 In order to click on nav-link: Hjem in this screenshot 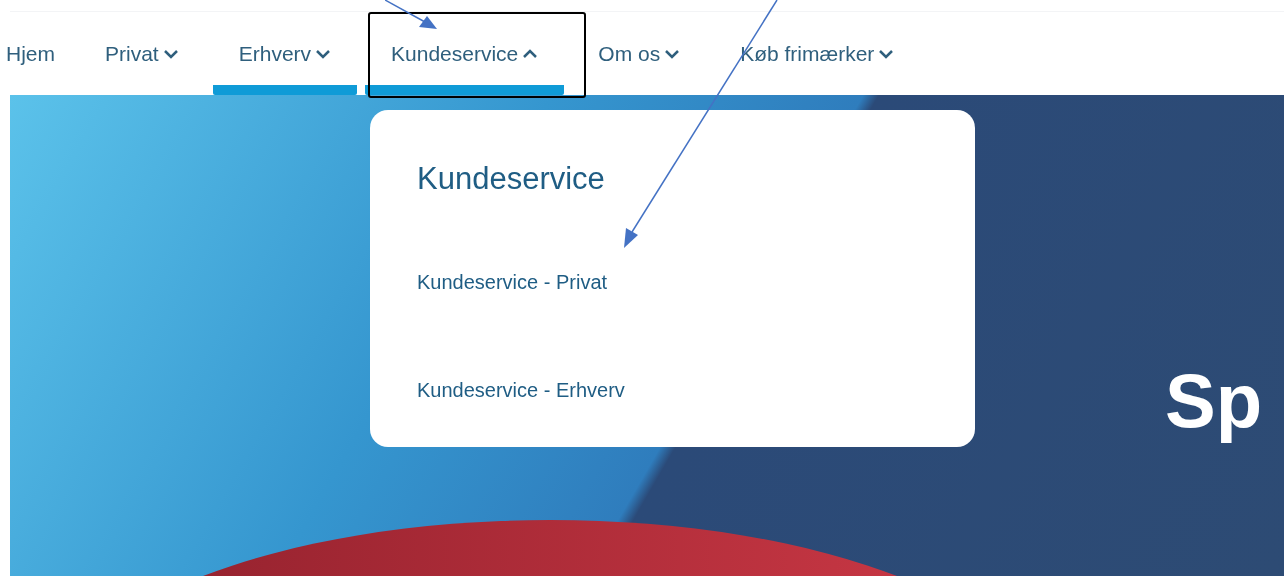, I will do `click(30, 53)`.